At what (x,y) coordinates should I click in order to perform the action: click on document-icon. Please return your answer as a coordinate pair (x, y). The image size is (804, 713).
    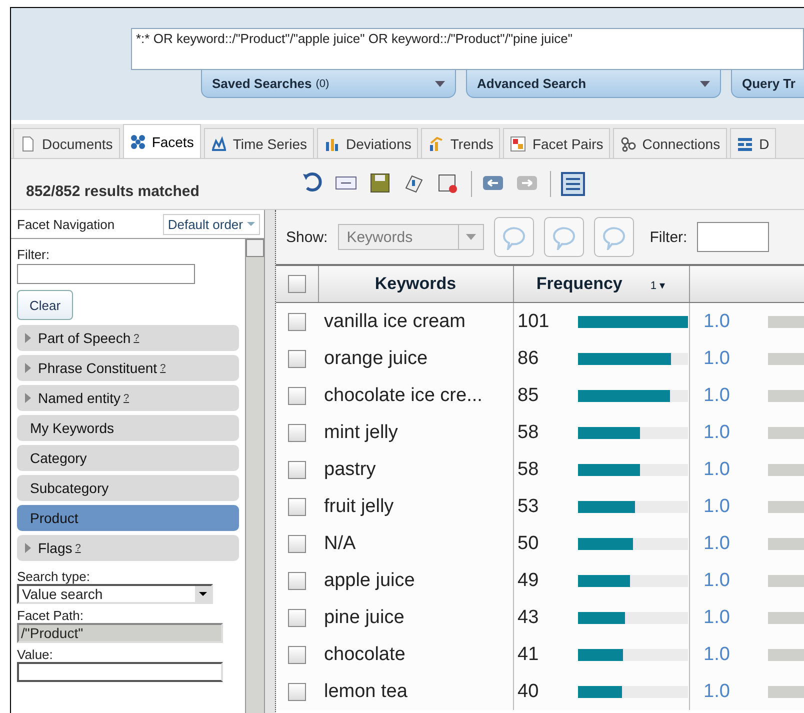
    Looking at the image, I should click on (28, 144).